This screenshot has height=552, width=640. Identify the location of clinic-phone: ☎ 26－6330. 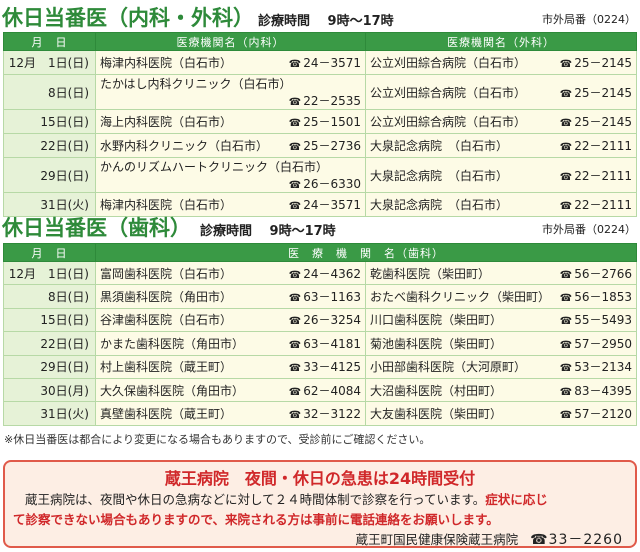
(325, 183).